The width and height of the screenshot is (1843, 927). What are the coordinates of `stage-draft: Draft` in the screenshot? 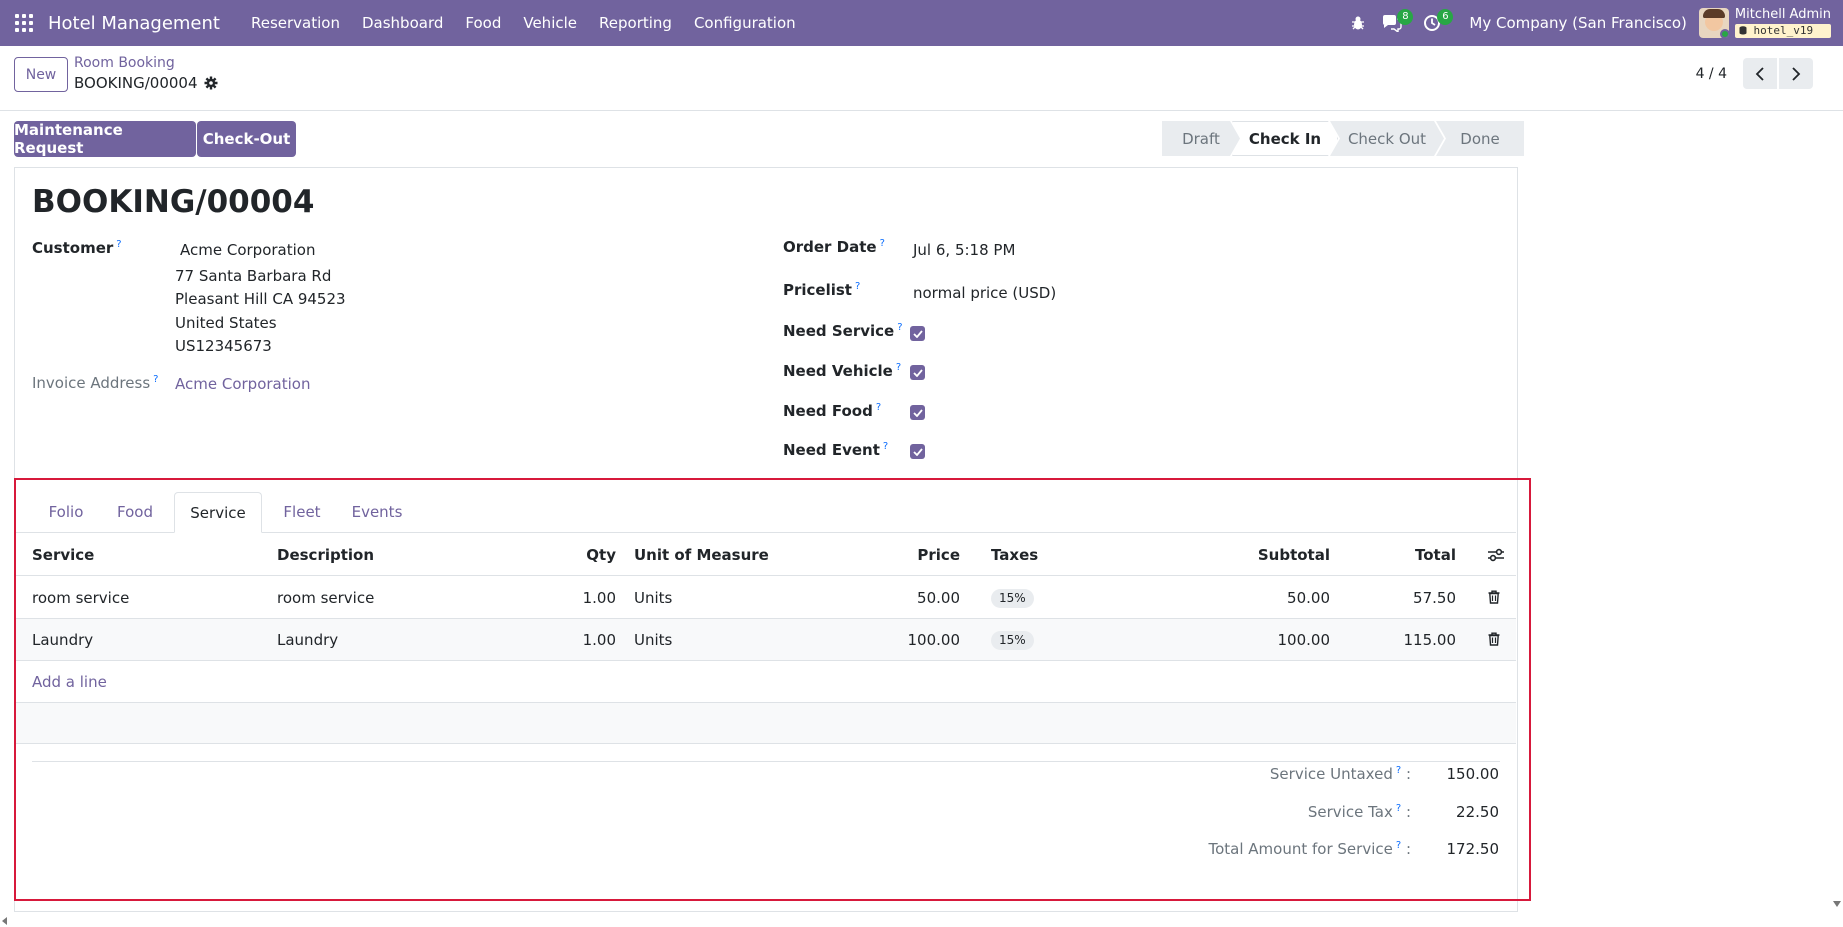 It's located at (1201, 138).